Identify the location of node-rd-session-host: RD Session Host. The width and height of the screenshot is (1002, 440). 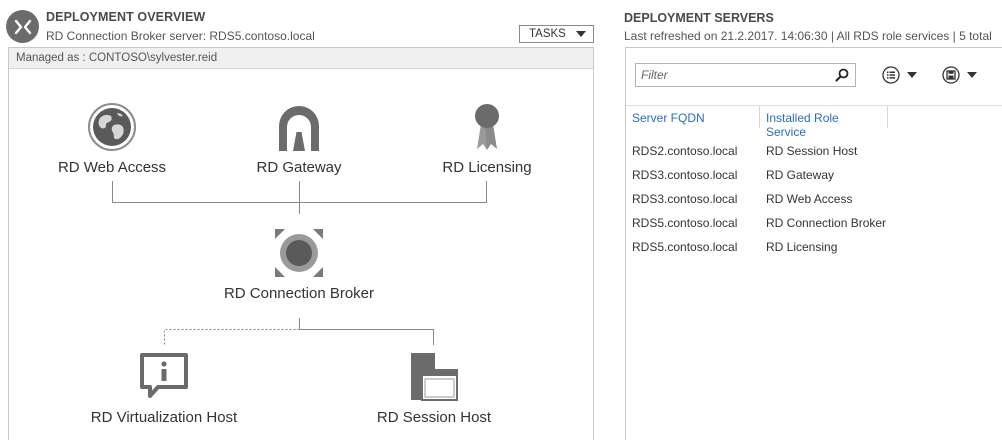
(434, 389).